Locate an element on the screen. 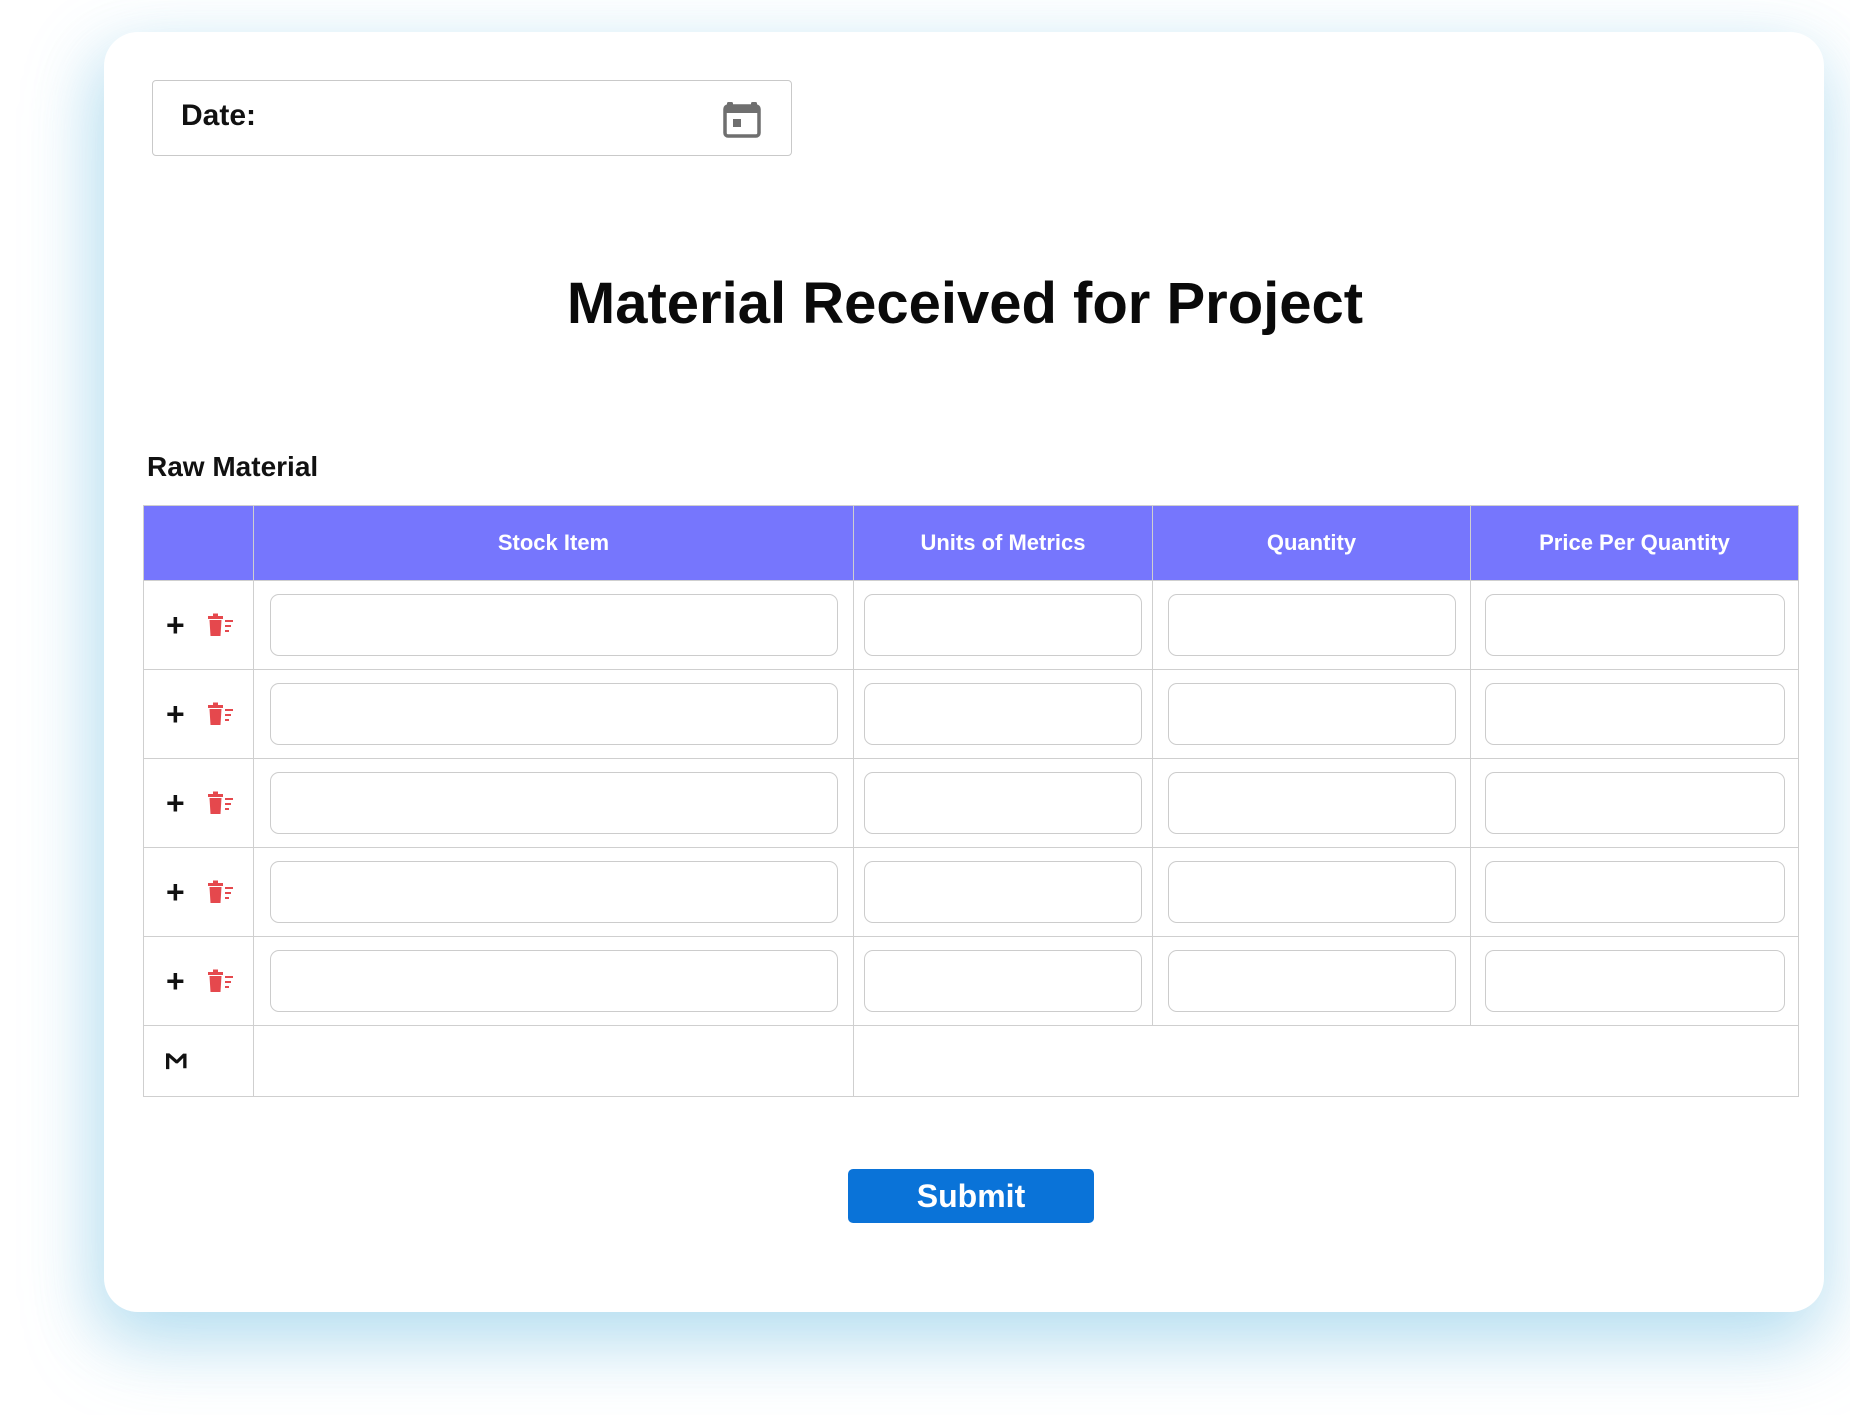  sum-total-cell is located at coordinates (1326, 1061).